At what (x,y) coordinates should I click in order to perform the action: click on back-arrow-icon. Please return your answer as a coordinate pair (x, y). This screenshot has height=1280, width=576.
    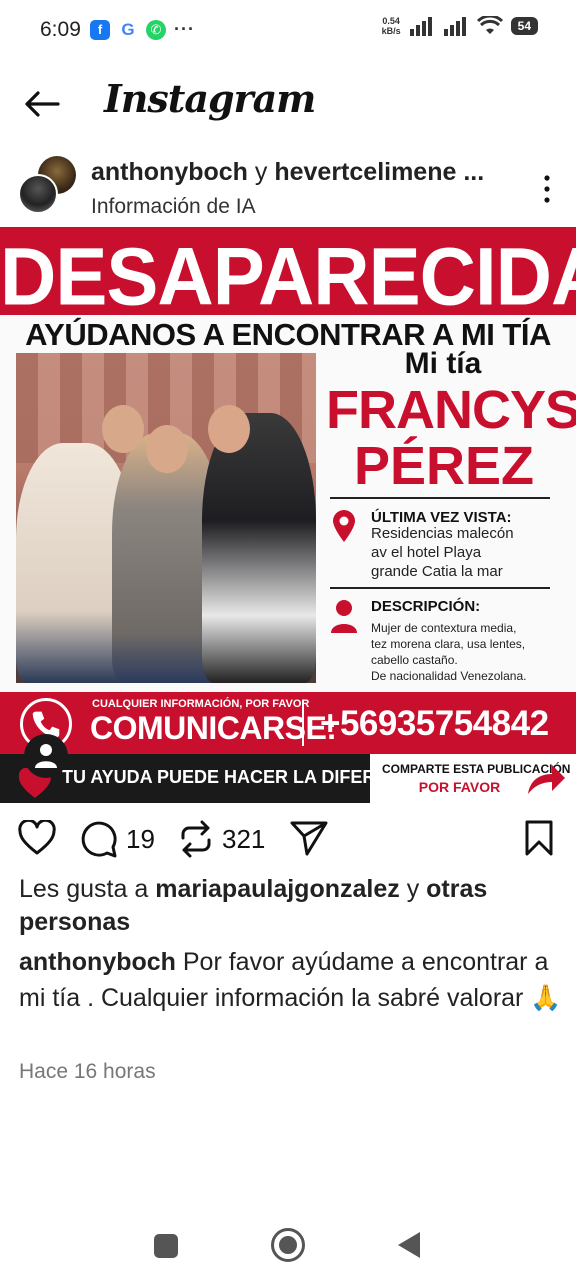
    Looking at the image, I should click on (42, 104).